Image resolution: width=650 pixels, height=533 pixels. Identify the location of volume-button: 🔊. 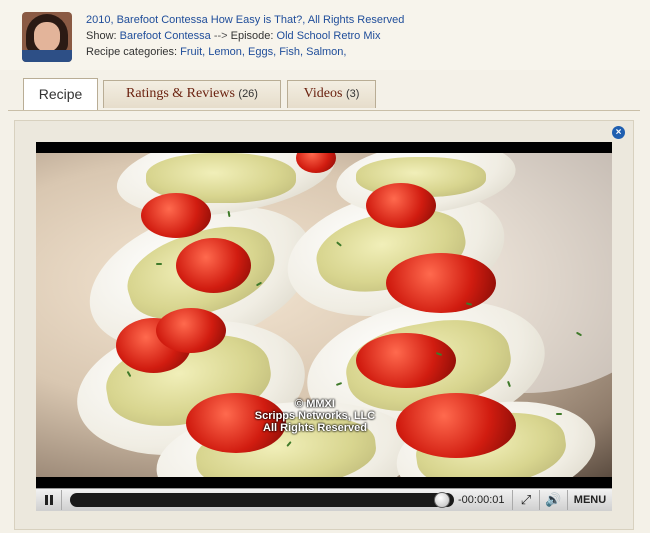
(554, 500).